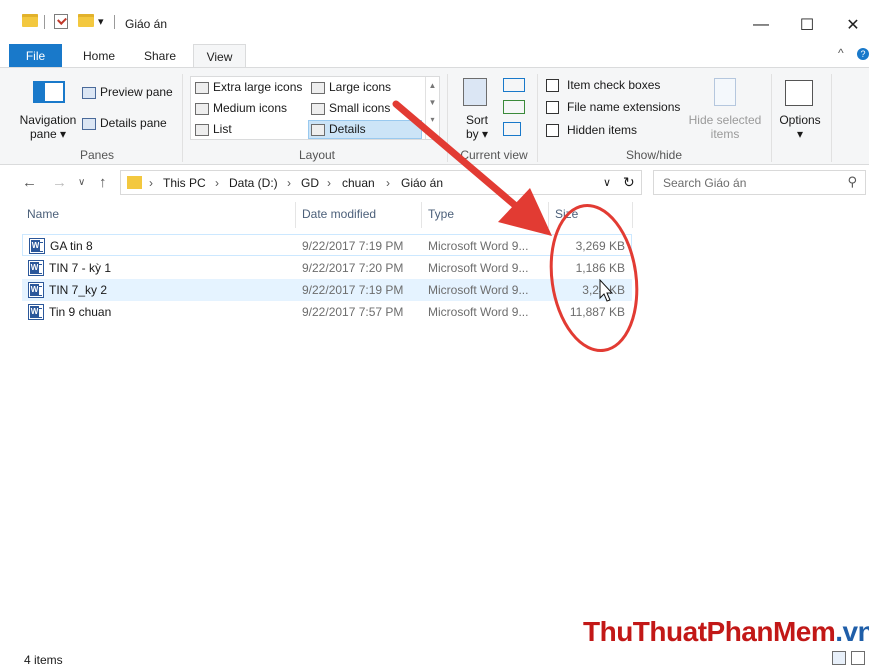 The height and width of the screenshot is (669, 869). I want to click on small-icons-icon, so click(318, 108).